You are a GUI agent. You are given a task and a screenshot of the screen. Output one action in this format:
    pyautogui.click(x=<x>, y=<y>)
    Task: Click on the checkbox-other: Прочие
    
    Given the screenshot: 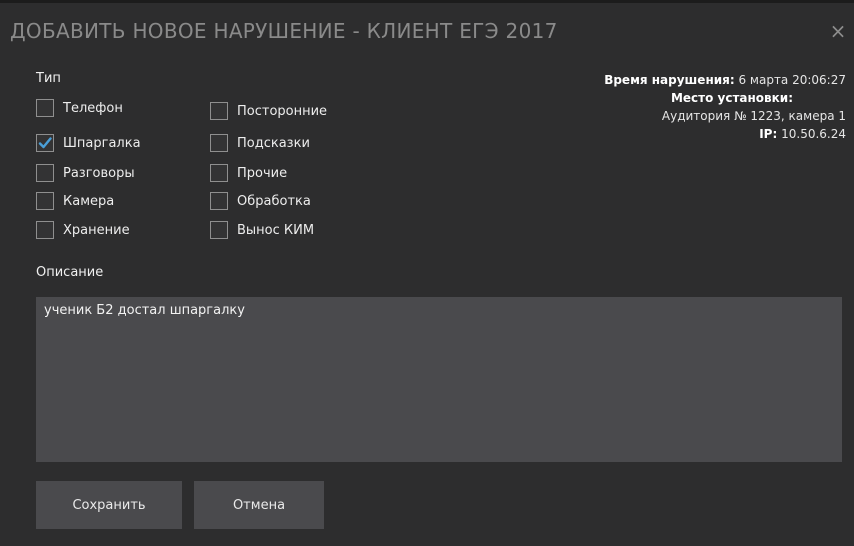 What is the action you would take?
    pyautogui.click(x=248, y=173)
    